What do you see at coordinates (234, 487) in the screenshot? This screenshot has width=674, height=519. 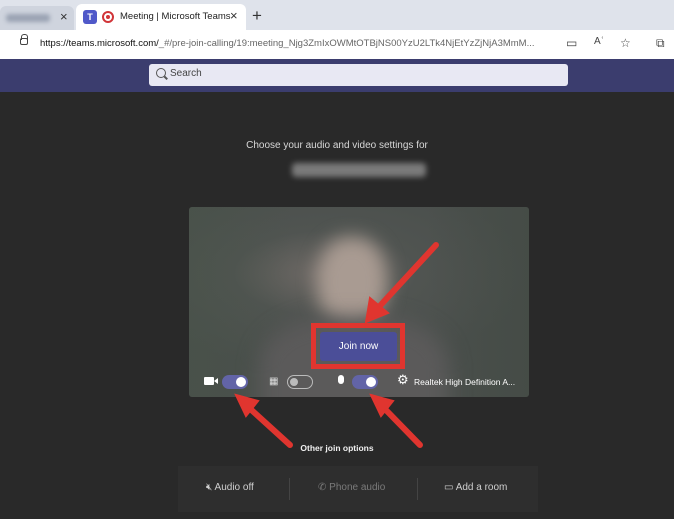 I see `audio-off-label: Audio off` at bounding box center [234, 487].